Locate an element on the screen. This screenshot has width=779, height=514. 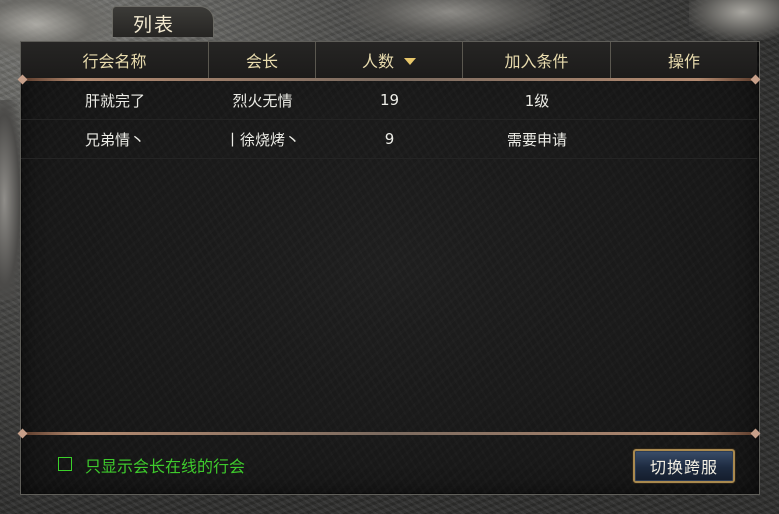
cell-guild-name: 肝就完了 is located at coordinates (114, 100).